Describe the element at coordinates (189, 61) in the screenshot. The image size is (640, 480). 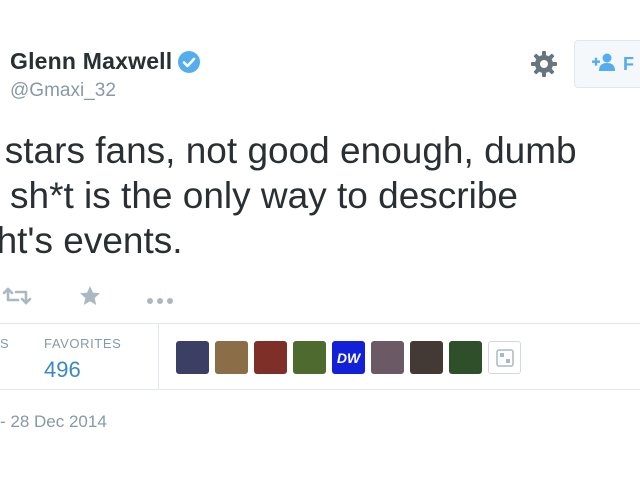
I see `verified-badge-icon` at that location.